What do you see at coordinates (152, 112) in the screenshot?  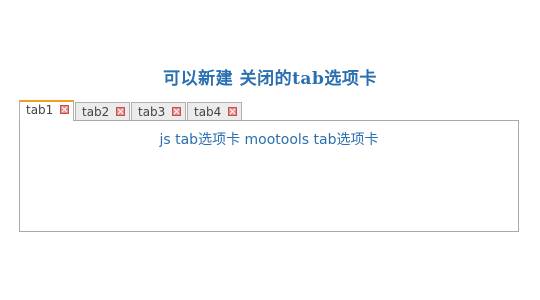 I see `tab-label: tab3` at bounding box center [152, 112].